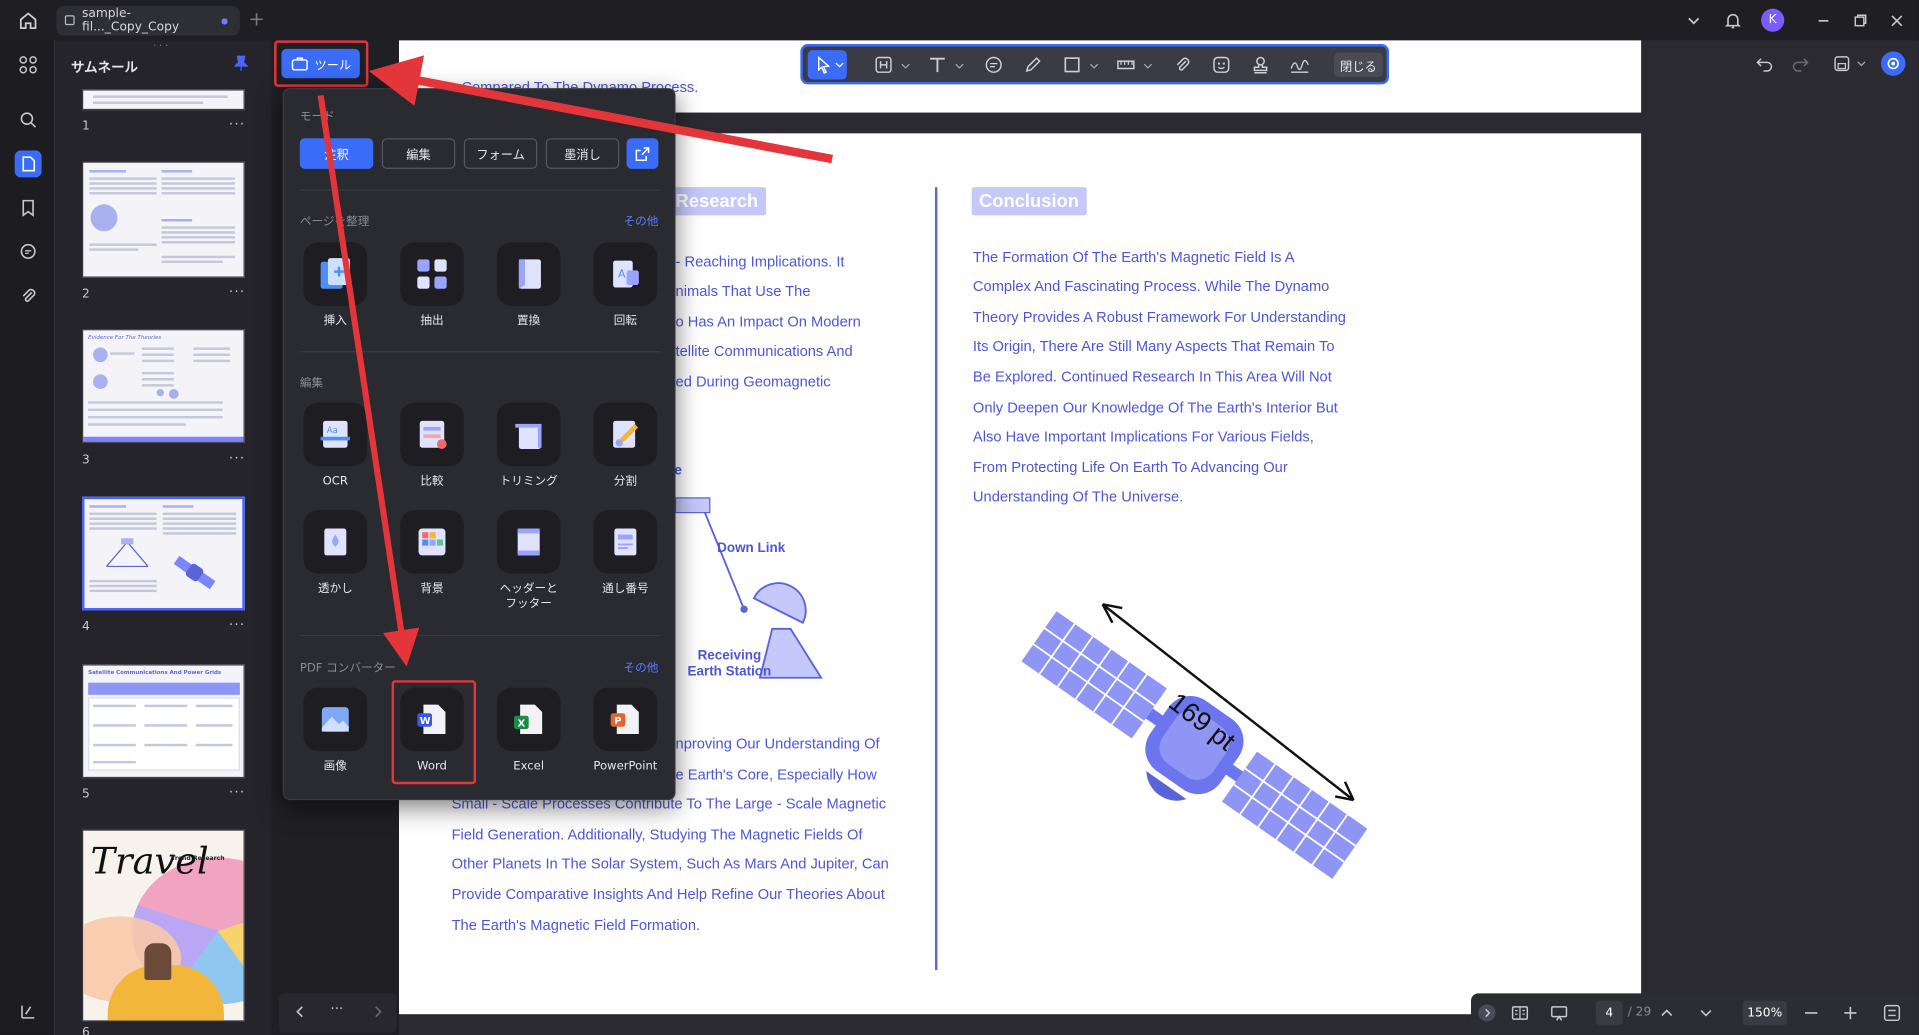 The width and height of the screenshot is (1919, 1035). Describe the element at coordinates (378, 1011) in the screenshot. I see `next-icon` at that location.